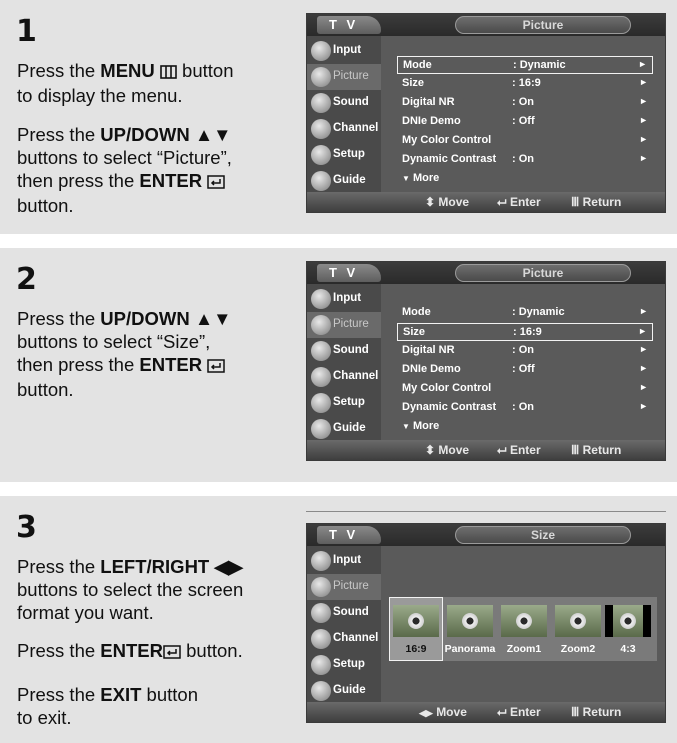 The width and height of the screenshot is (677, 743). What do you see at coordinates (26, 279) in the screenshot?
I see `step-number: 2` at bounding box center [26, 279].